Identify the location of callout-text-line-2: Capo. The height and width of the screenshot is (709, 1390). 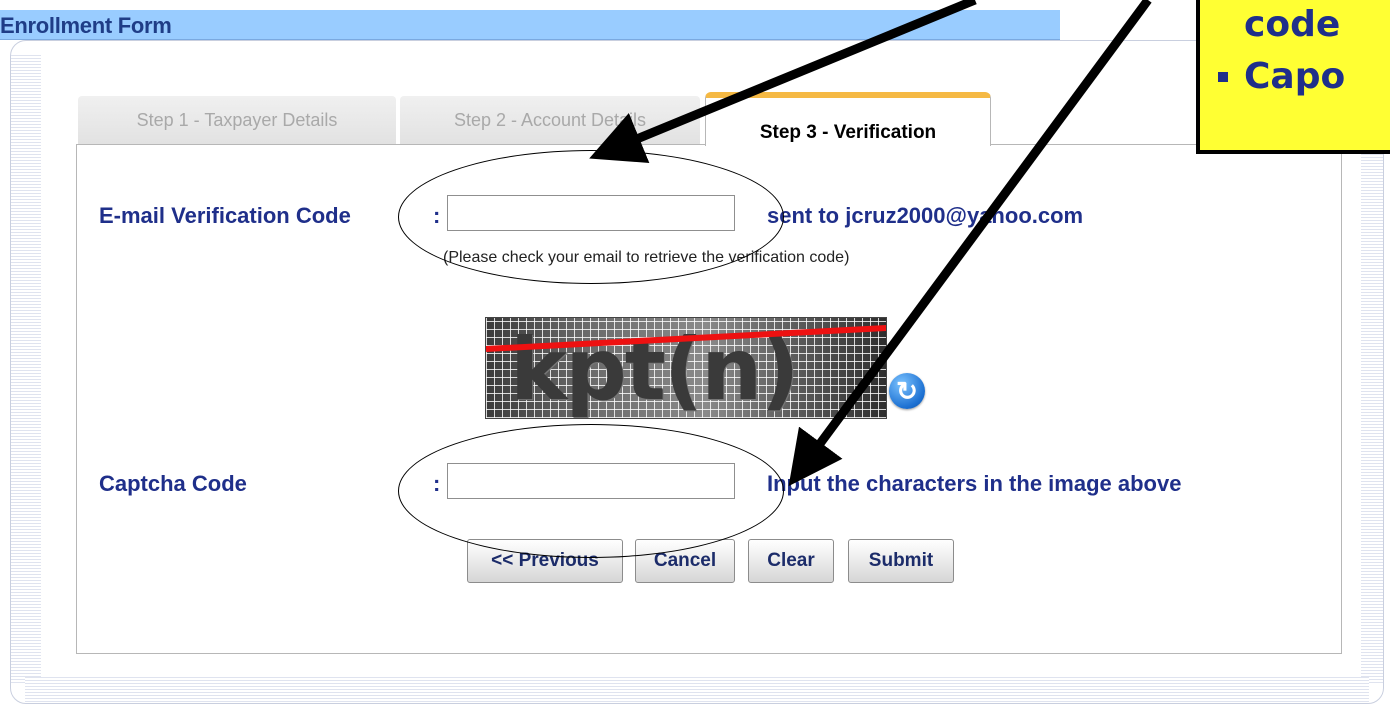
(1295, 76).